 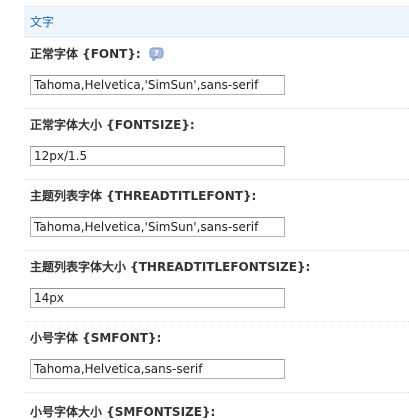 What do you see at coordinates (157, 298) in the screenshot?
I see `threadtitlefontsize-input: 14px` at bounding box center [157, 298].